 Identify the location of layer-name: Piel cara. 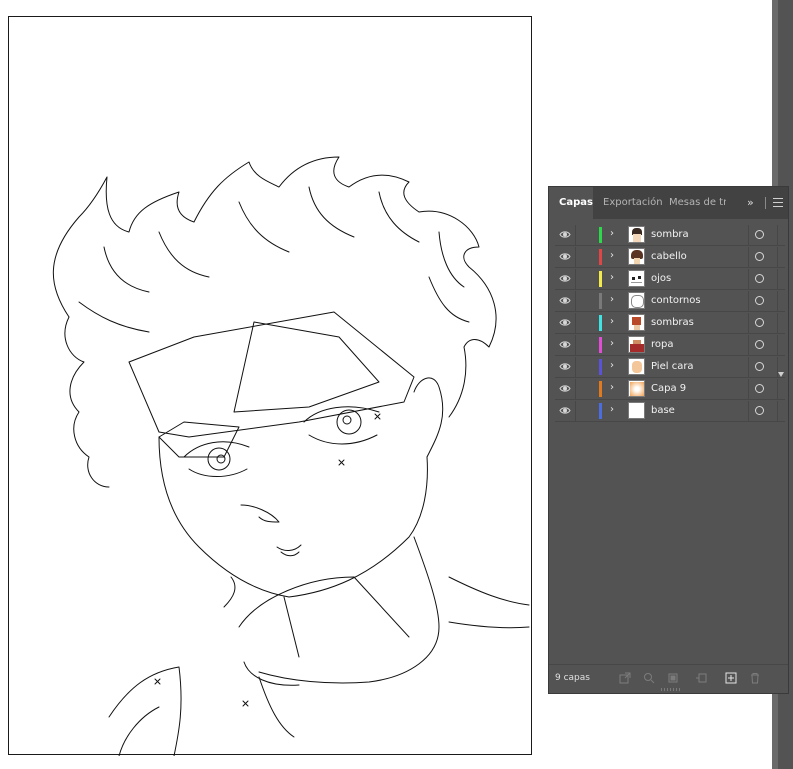
(672, 366).